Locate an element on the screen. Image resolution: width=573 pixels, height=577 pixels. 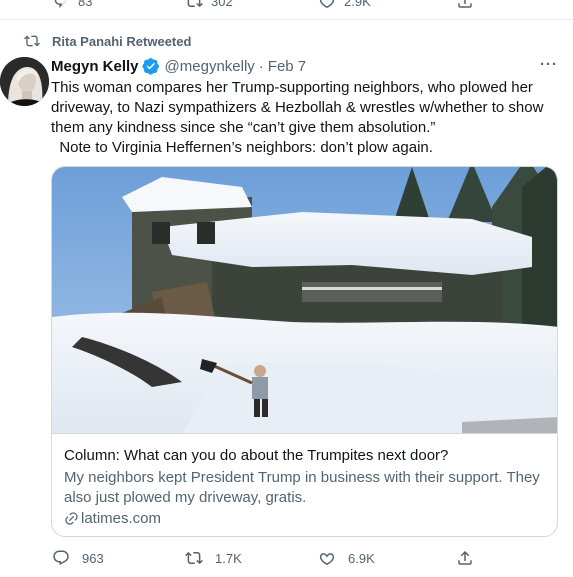
link-icon is located at coordinates (71, 518).